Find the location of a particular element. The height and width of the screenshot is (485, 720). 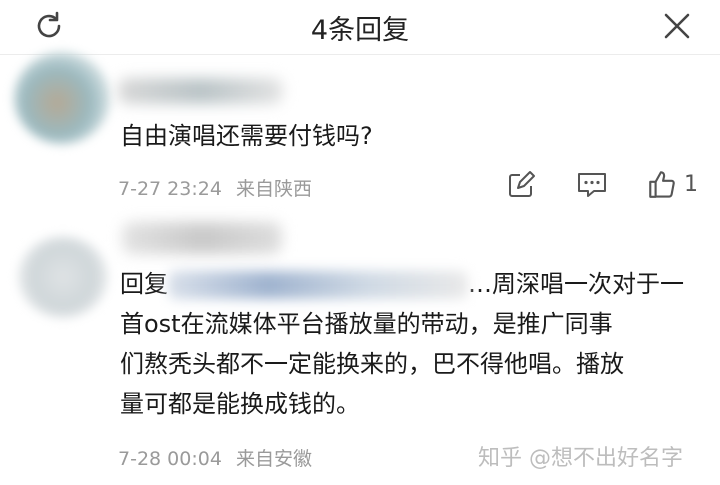

comment-text-line: 首ost在流媒体平台播放量的带动，是推广同事 is located at coordinates (366, 324).